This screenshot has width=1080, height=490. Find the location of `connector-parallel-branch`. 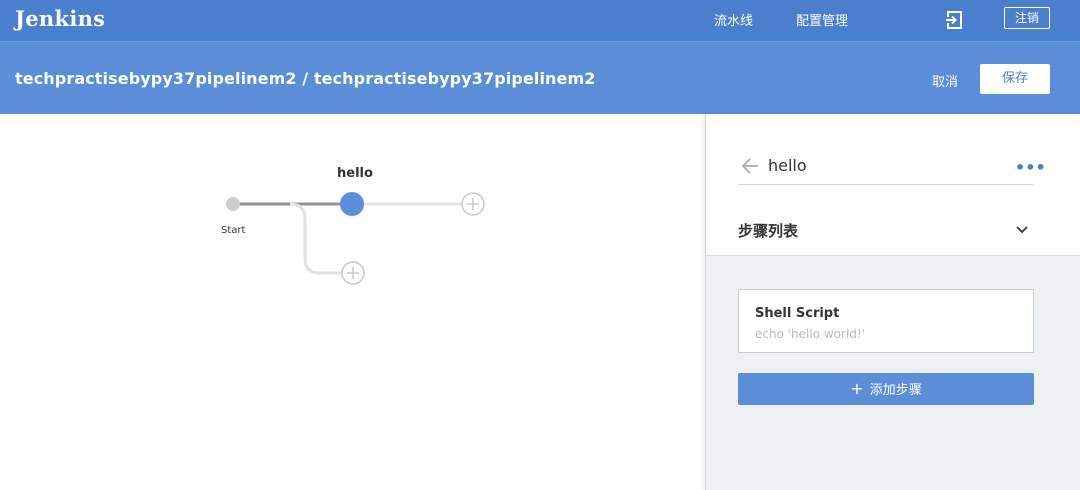

connector-parallel-branch is located at coordinates (315, 238).